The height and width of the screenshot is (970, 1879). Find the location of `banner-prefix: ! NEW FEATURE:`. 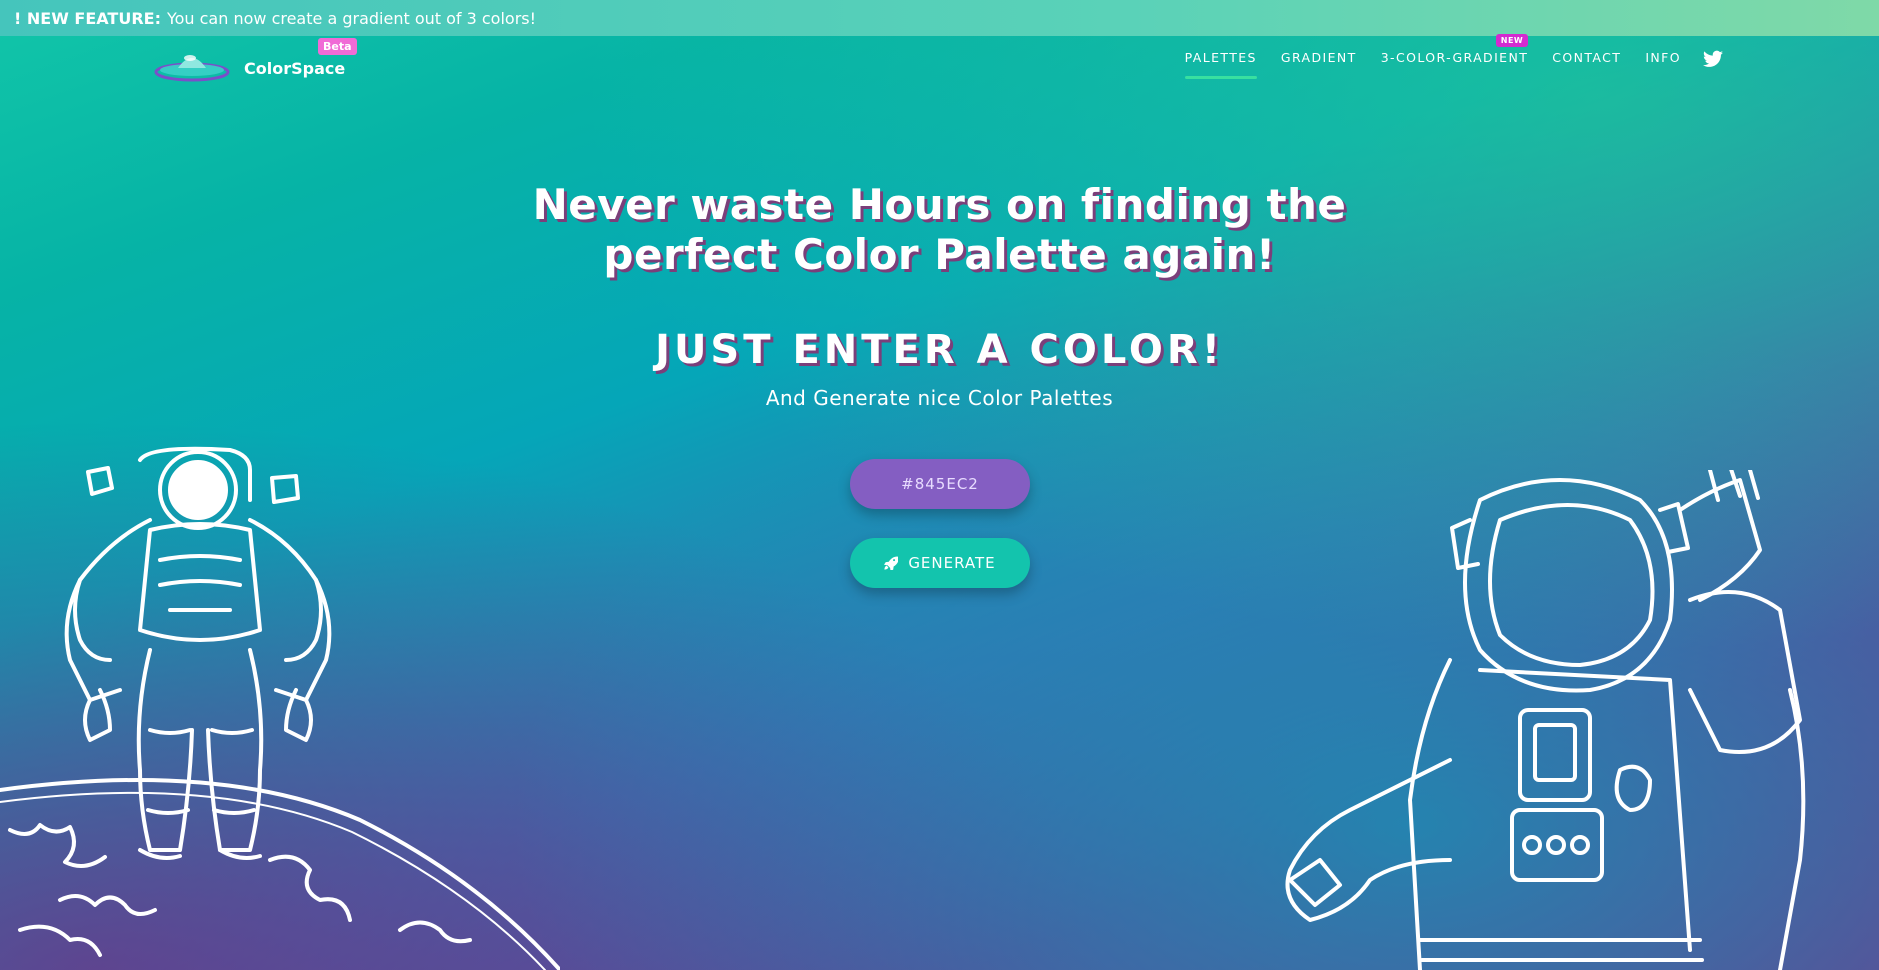

banner-prefix: ! NEW FEATURE: is located at coordinates (87, 18).